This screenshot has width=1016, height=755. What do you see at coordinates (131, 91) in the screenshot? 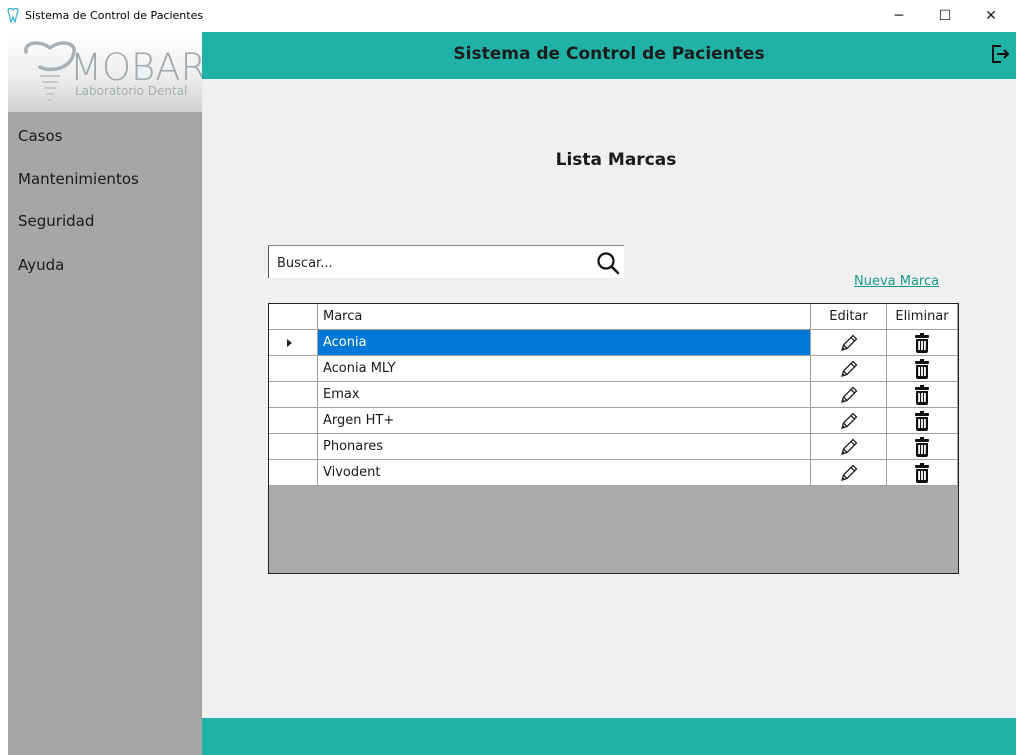
I see `logo-subtext: Laboratorio Dental` at bounding box center [131, 91].